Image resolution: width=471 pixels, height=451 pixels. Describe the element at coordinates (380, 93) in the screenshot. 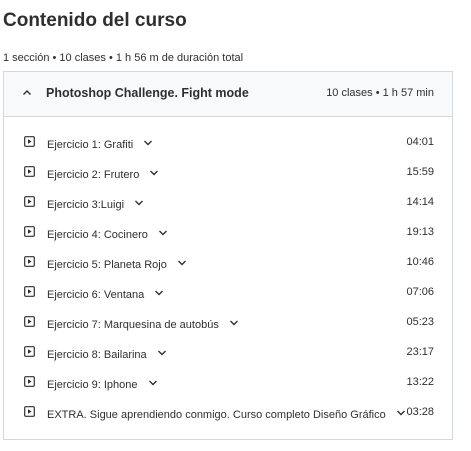

I see `section-meta: 10 clases • 1 h 57 min` at that location.